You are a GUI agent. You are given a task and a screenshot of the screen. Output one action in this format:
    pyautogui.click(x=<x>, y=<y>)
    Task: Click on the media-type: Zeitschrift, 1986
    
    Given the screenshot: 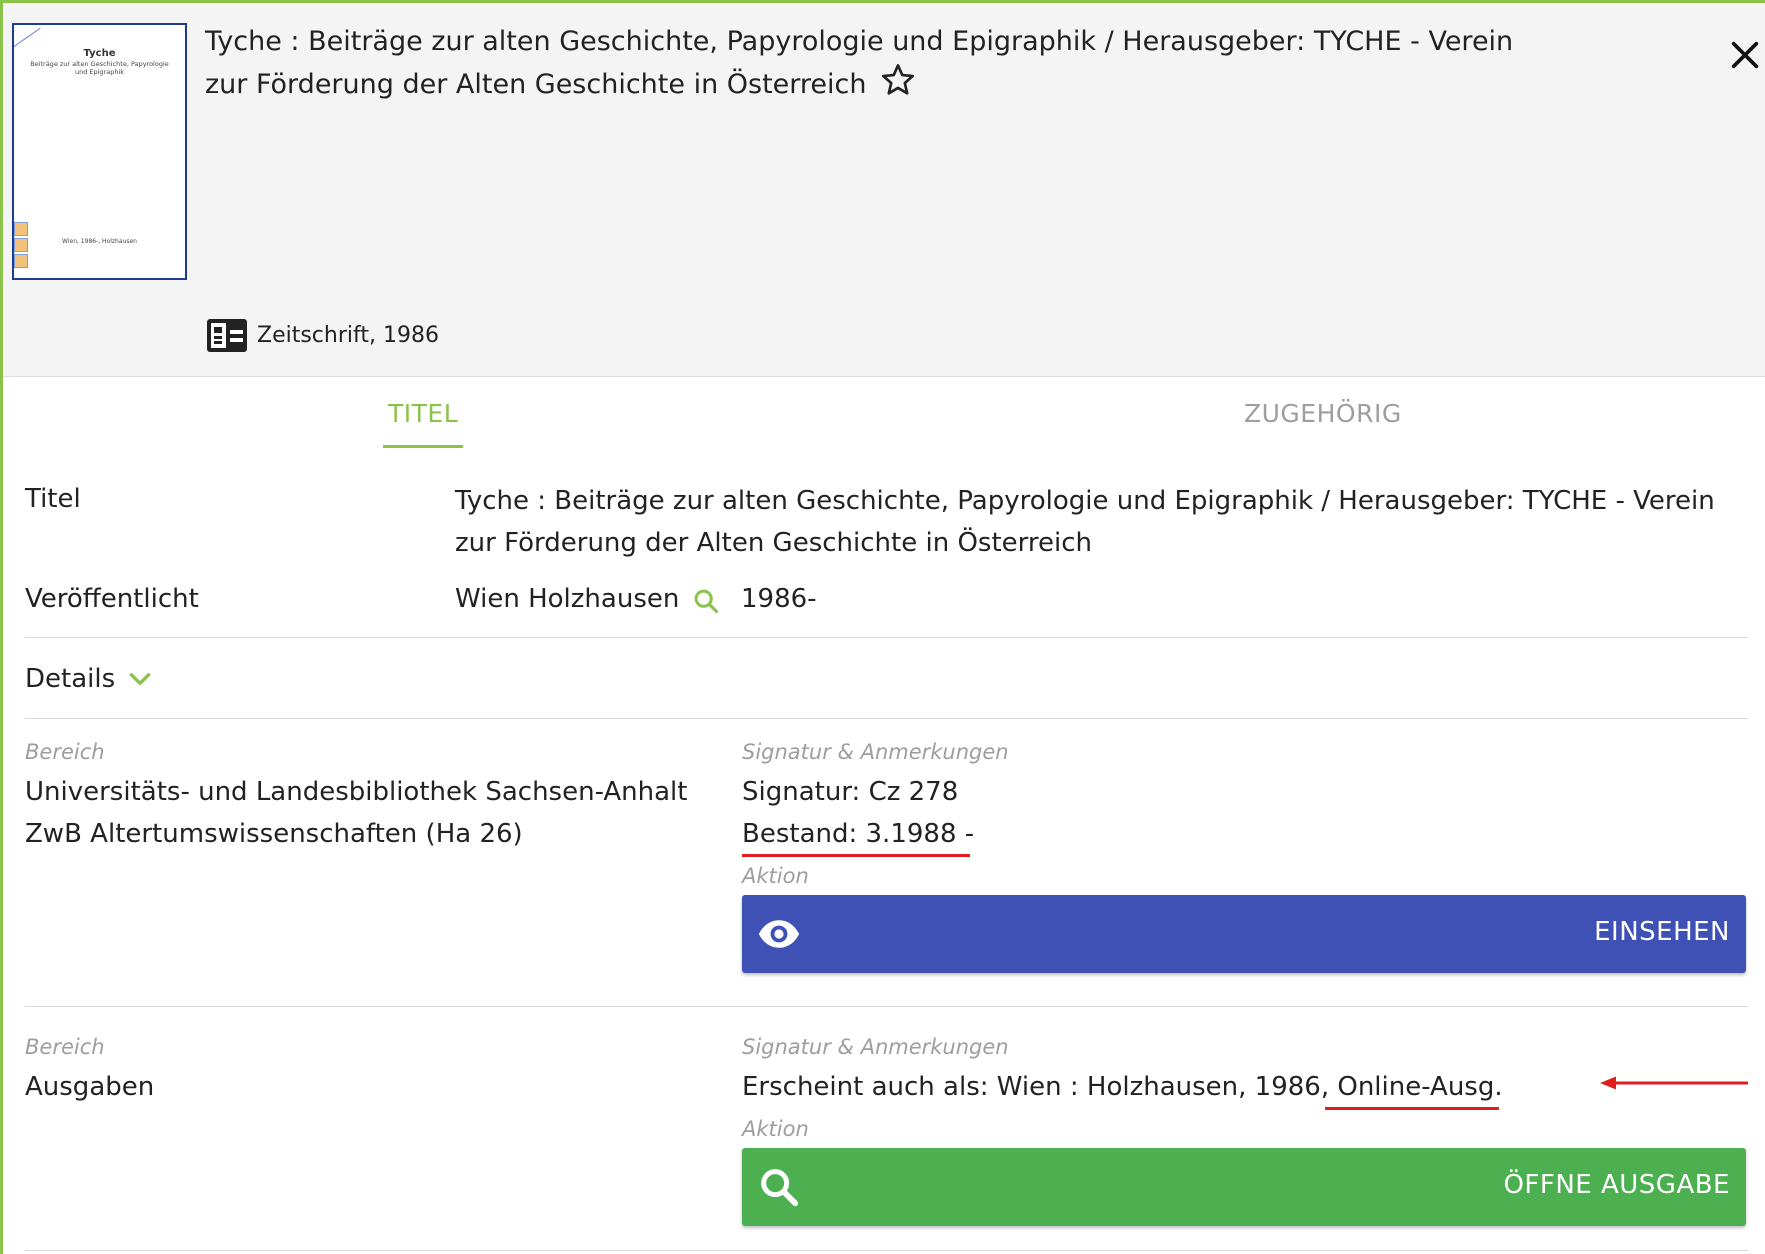 What is the action you would take?
    pyautogui.click(x=323, y=335)
    